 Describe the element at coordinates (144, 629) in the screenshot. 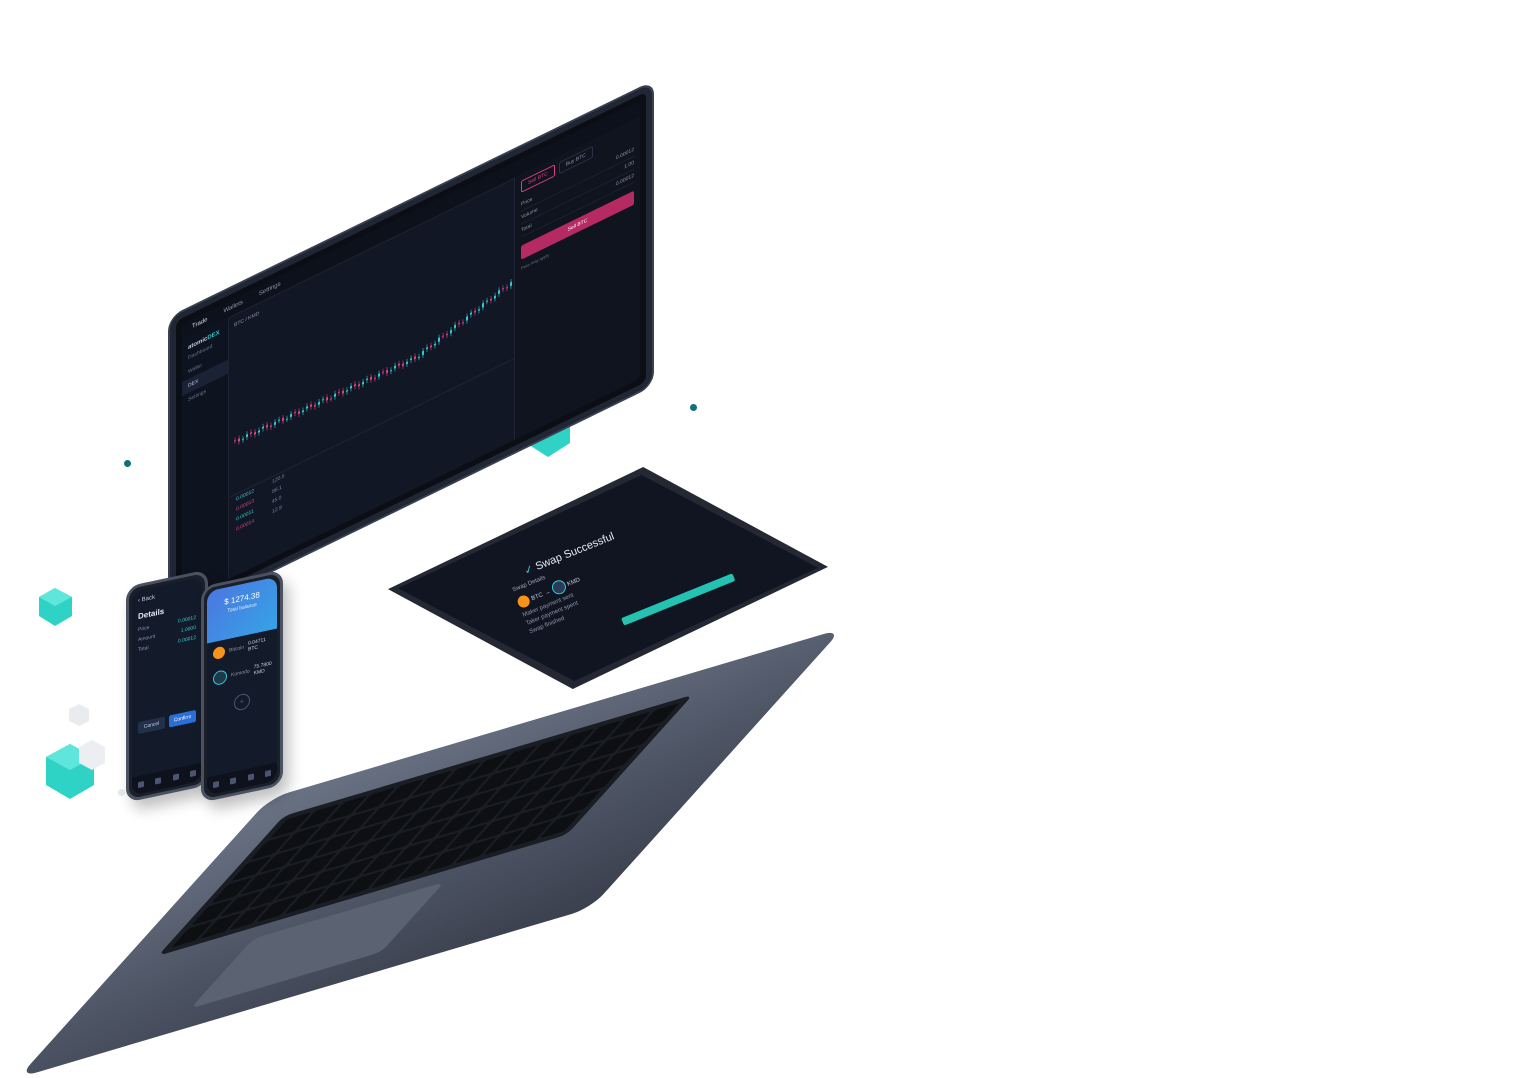

I see `row-label: Price` at that location.